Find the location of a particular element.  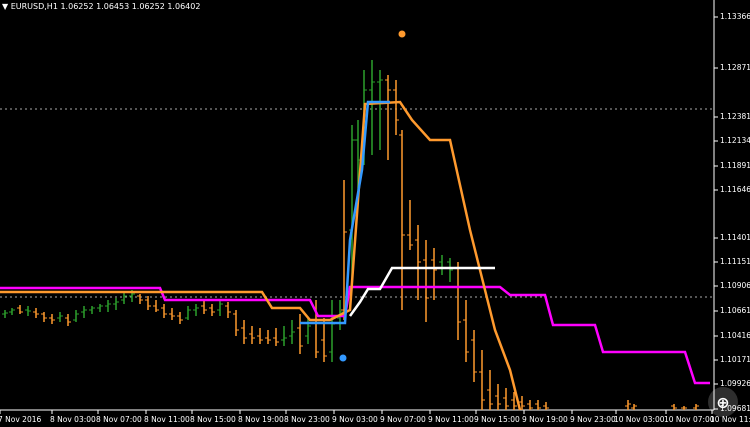

magnifier-plus-icon: ⊕ is located at coordinates (723, 402).